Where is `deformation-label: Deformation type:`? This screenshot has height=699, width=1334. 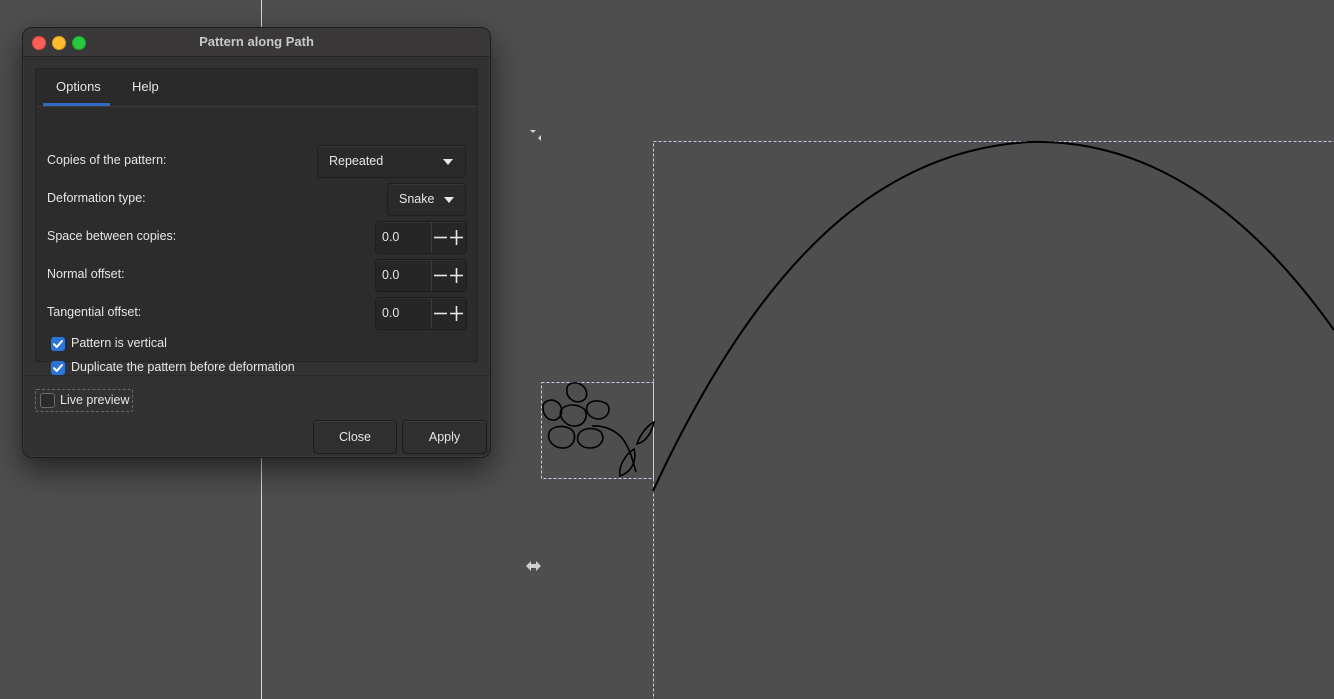
deformation-label: Deformation type: is located at coordinates (96, 198).